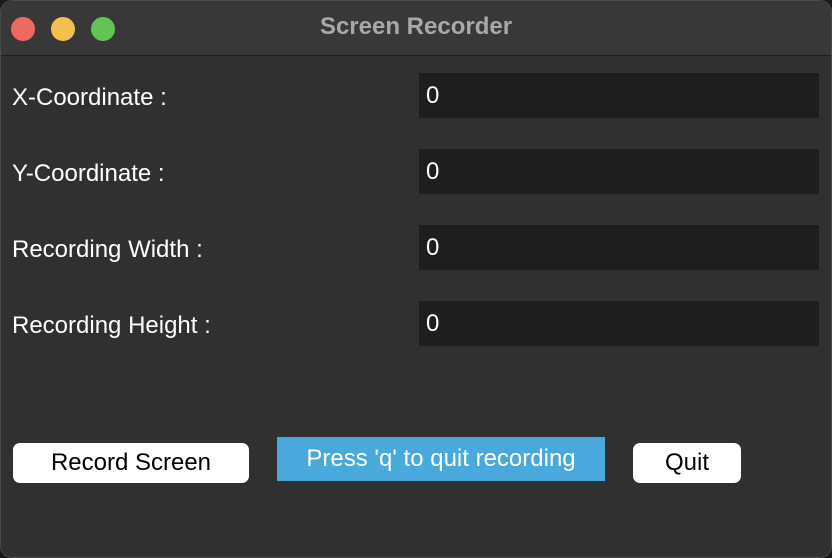 This screenshot has width=832, height=558. Describe the element at coordinates (441, 459) in the screenshot. I see `quit-hint-label: Press 'q' to quit recording` at that location.